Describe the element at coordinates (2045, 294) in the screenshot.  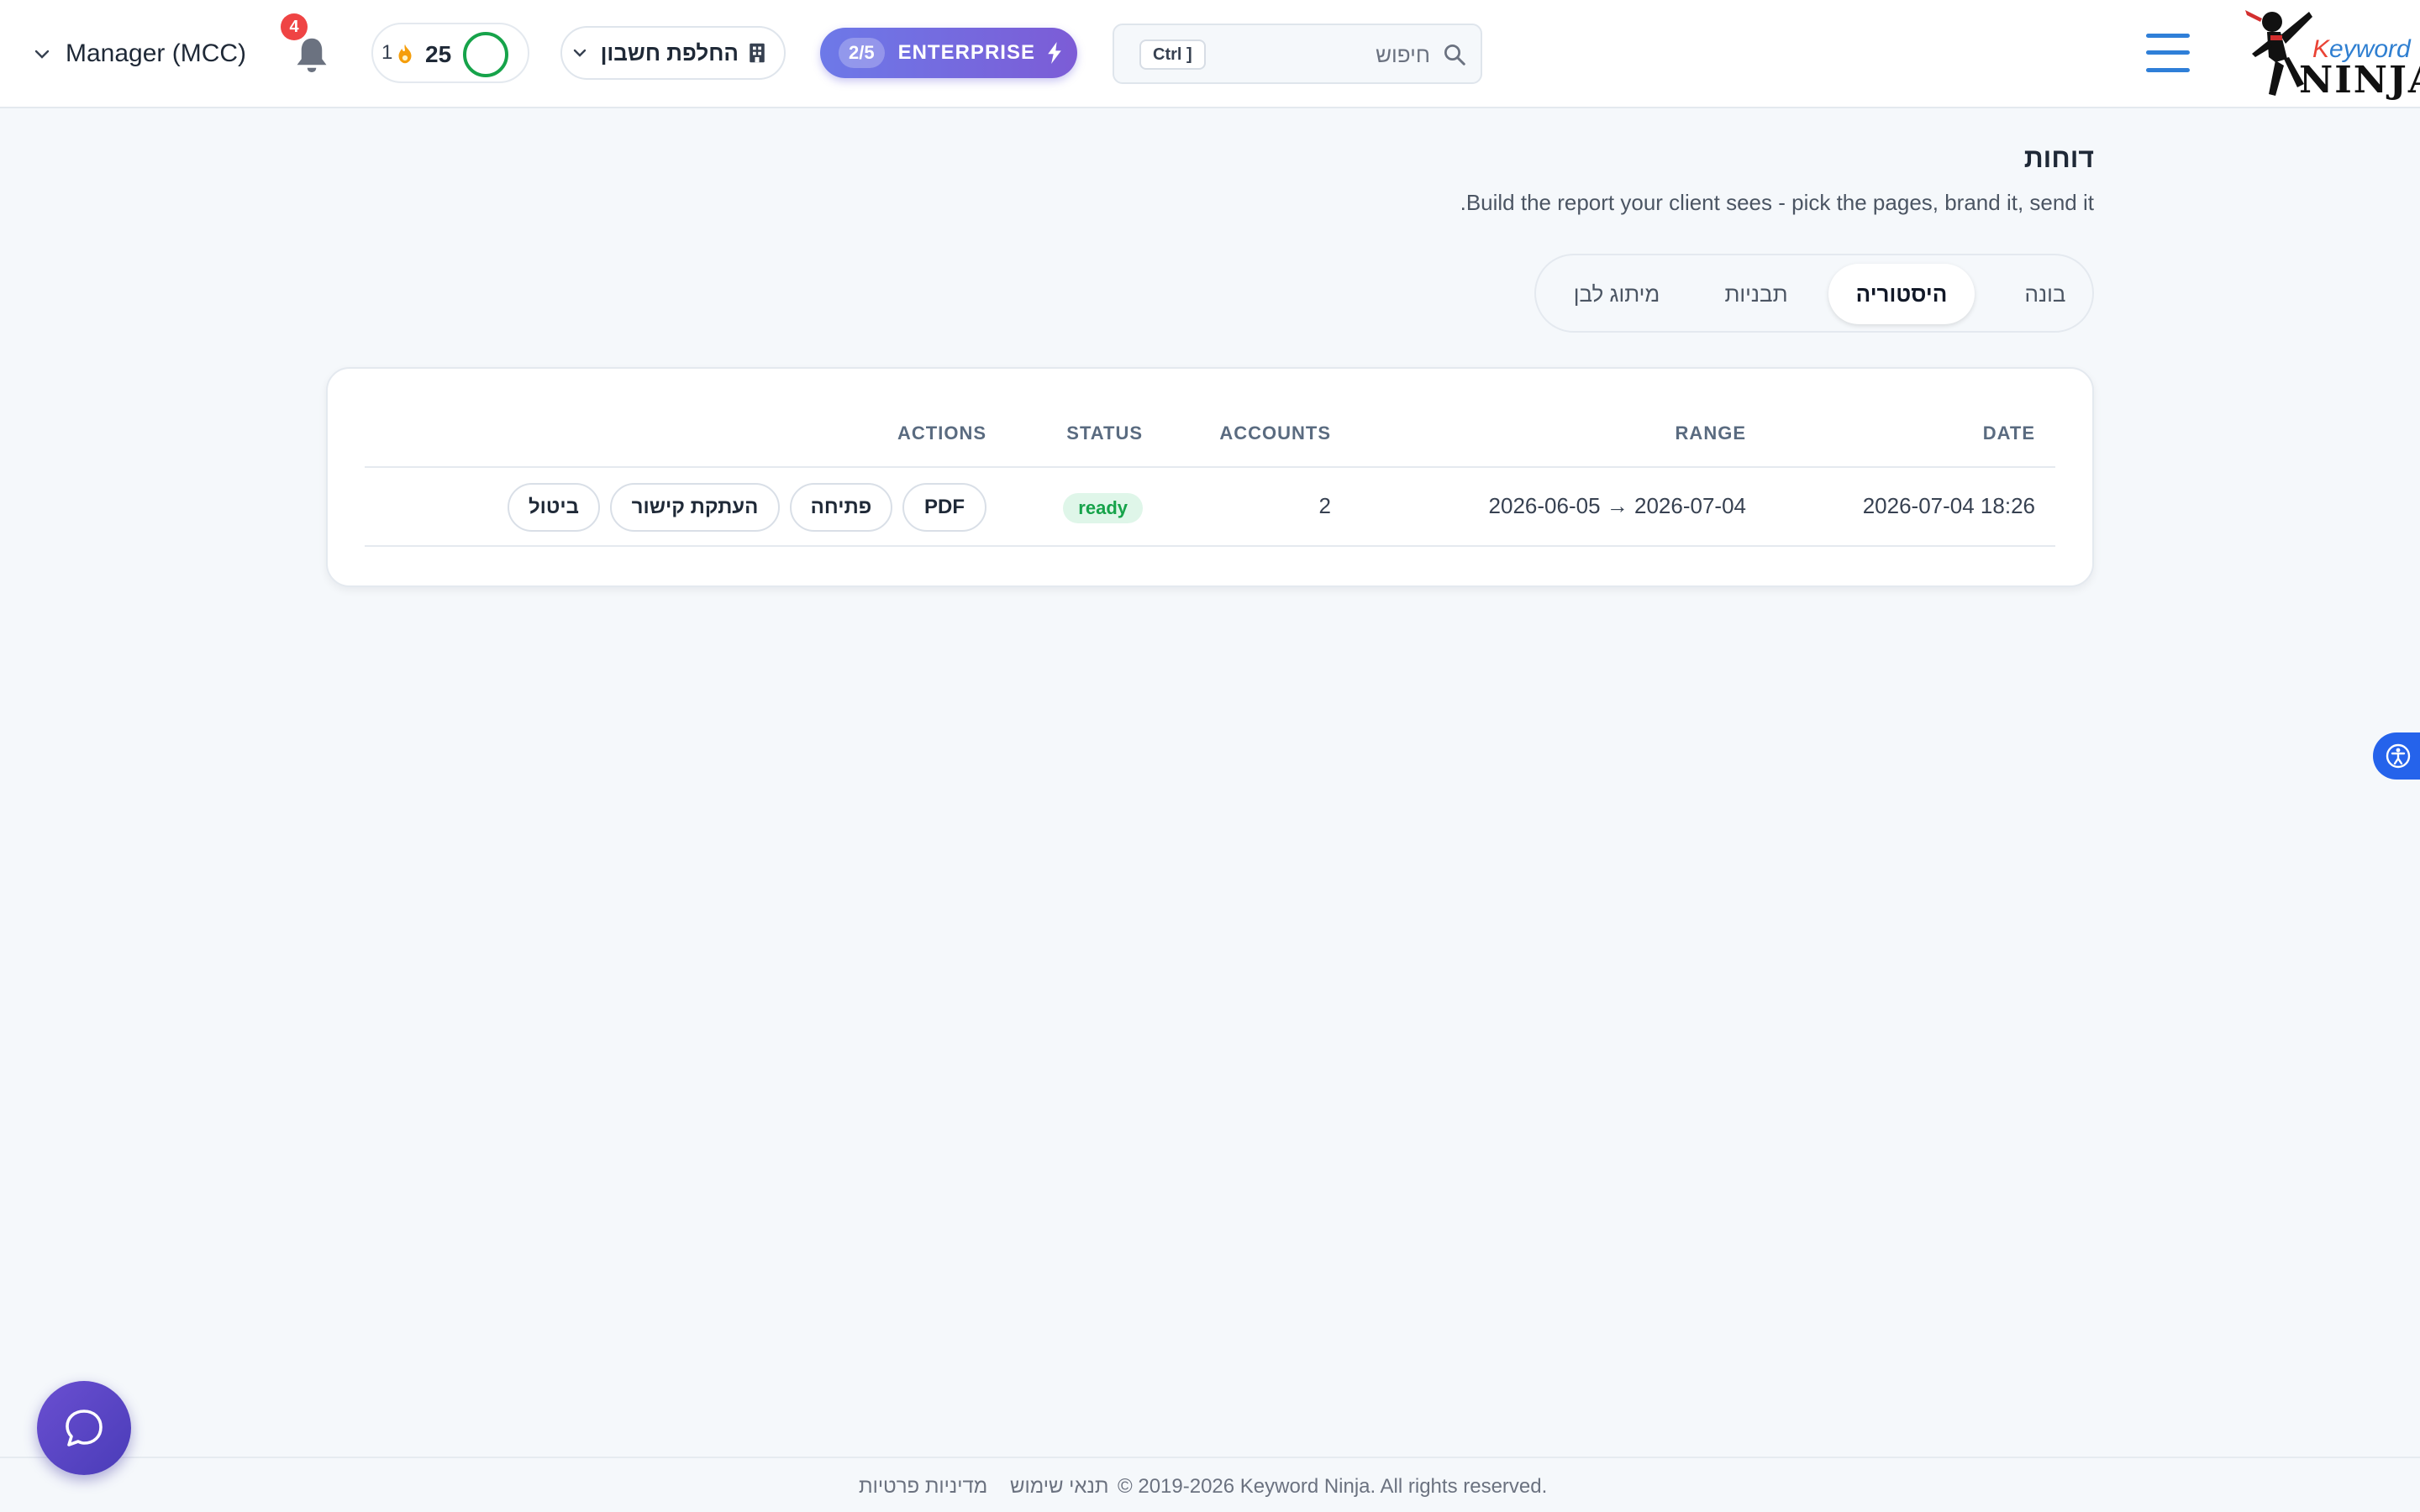
I see `tab-builder: בונה` at that location.